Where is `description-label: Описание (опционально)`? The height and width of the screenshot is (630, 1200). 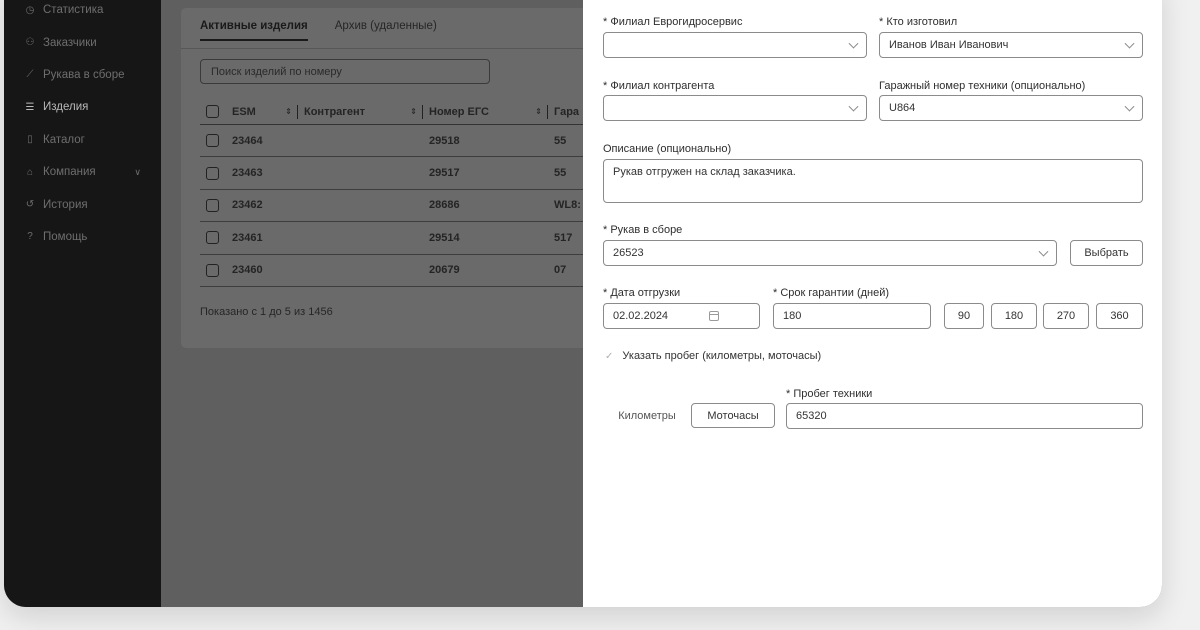
description-label: Описание (опционально) is located at coordinates (667, 149).